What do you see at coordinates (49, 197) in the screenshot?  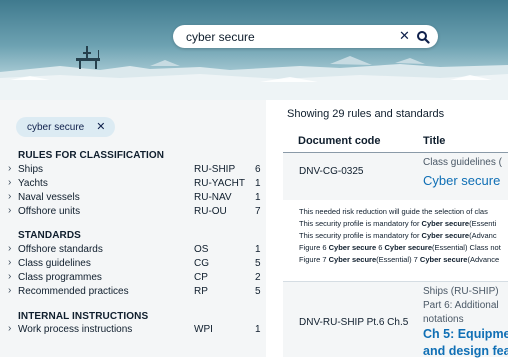 I see `filter-item-label: Naval vessels` at bounding box center [49, 197].